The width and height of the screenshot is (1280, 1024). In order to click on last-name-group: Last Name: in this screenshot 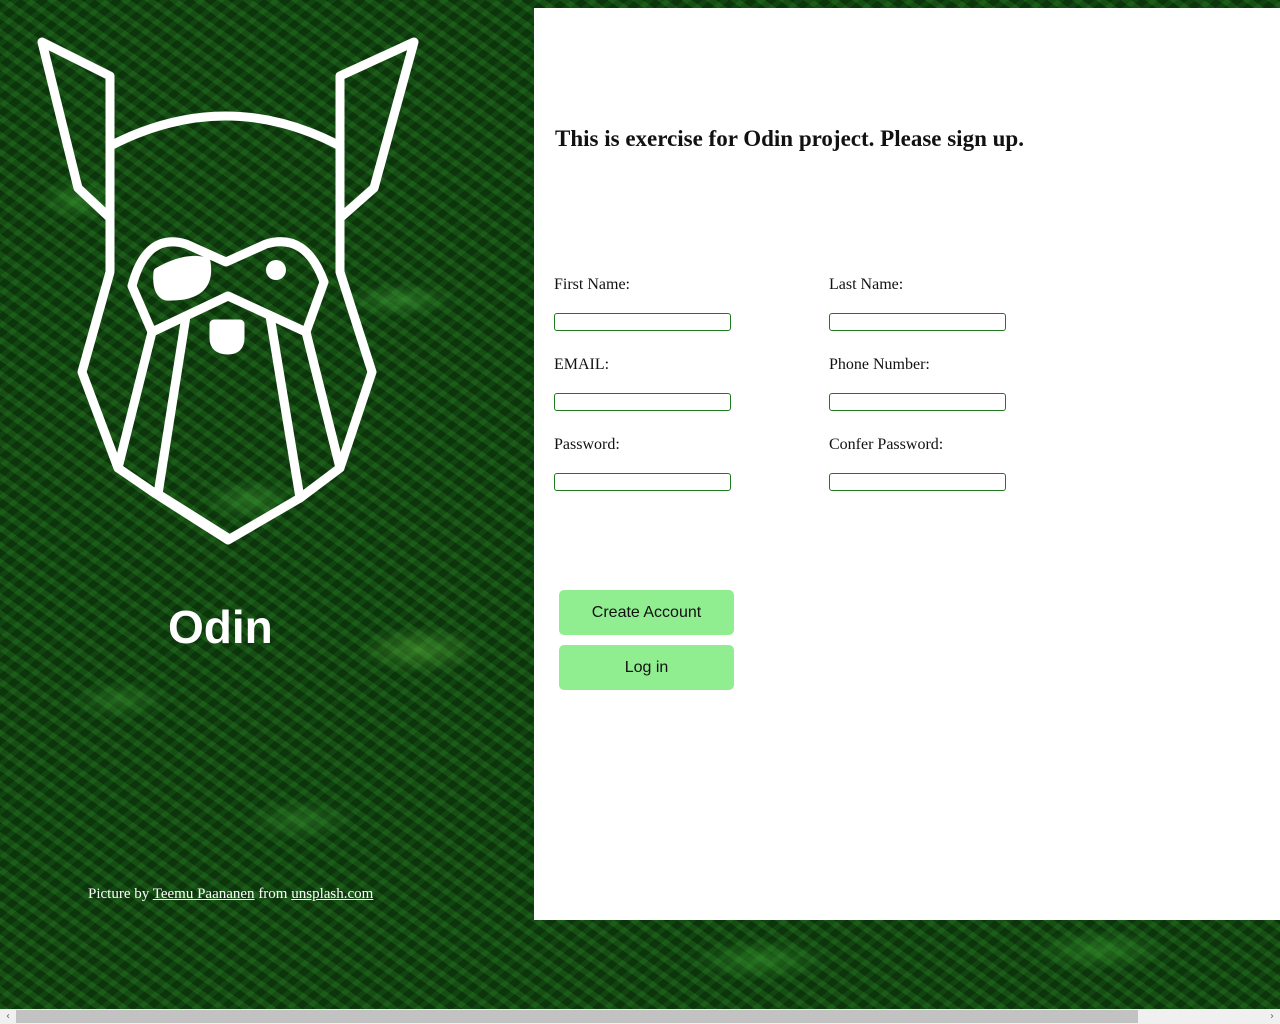, I will do `click(917, 303)`.